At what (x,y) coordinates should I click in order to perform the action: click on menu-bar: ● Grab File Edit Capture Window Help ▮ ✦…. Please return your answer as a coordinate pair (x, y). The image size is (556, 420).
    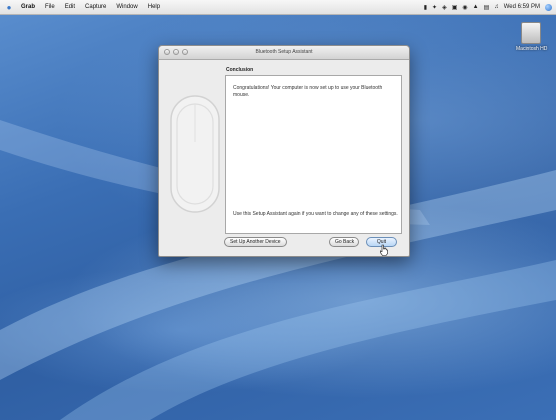
    Looking at the image, I should click on (278, 7).